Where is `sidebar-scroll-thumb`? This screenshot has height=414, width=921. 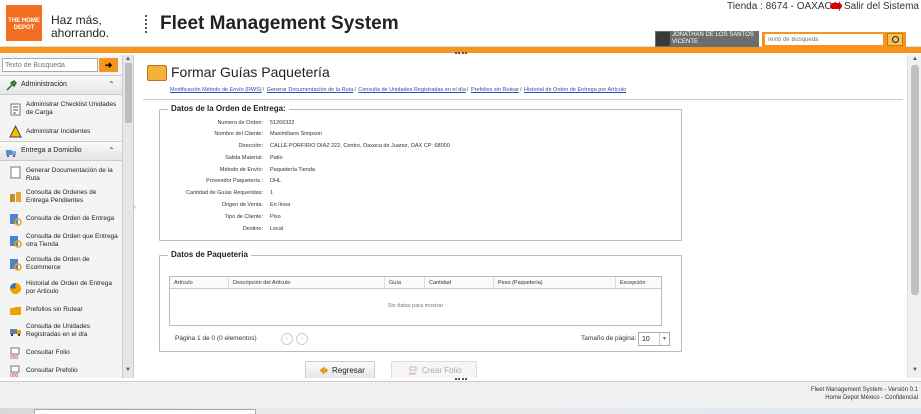
sidebar-scroll-thumb is located at coordinates (128, 93).